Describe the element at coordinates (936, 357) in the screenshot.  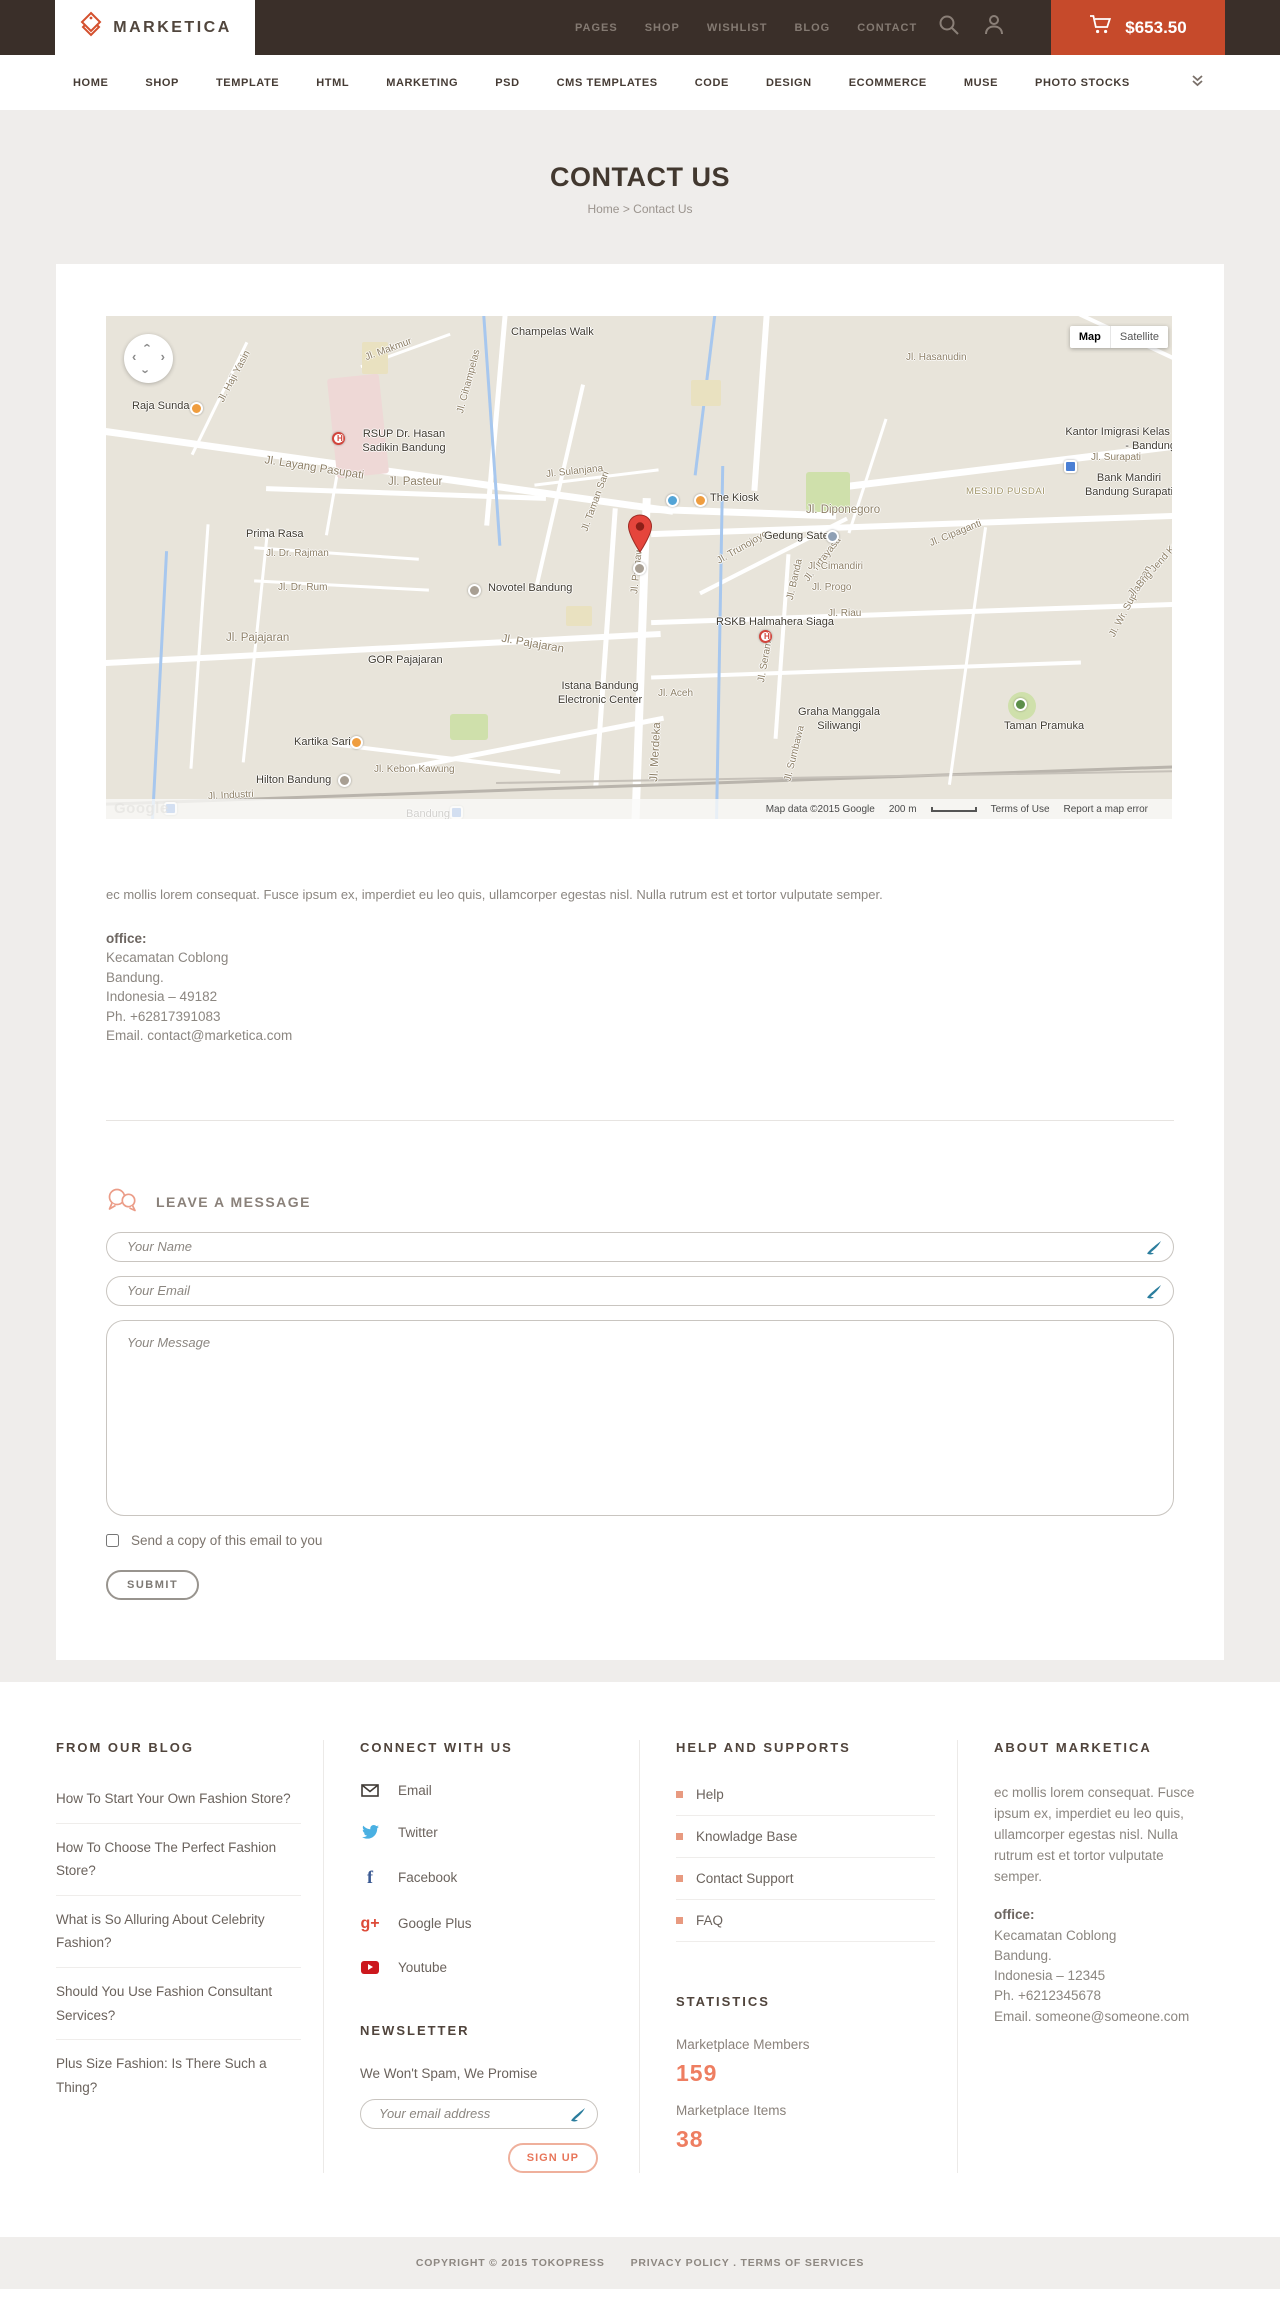
I see `map-label: Jl. Hasanudin` at that location.